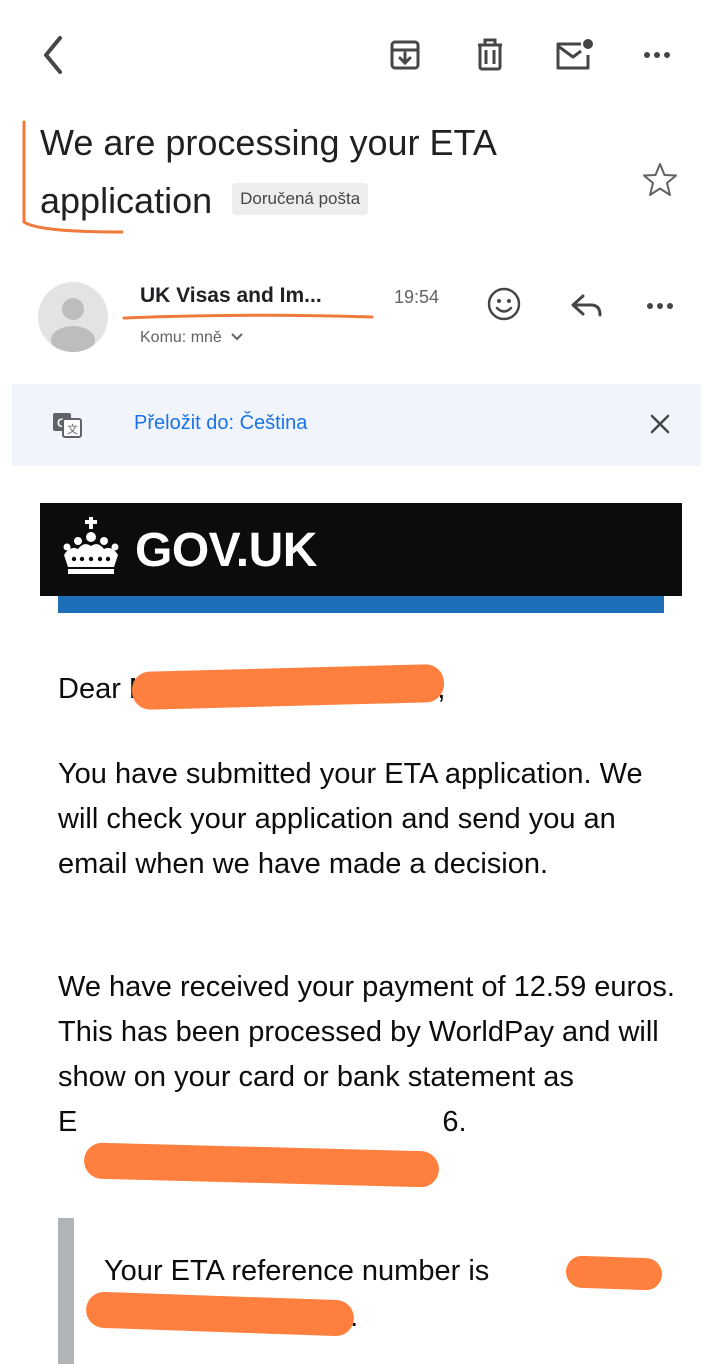 The image size is (701, 1364). I want to click on sender-avatar, so click(73, 317).